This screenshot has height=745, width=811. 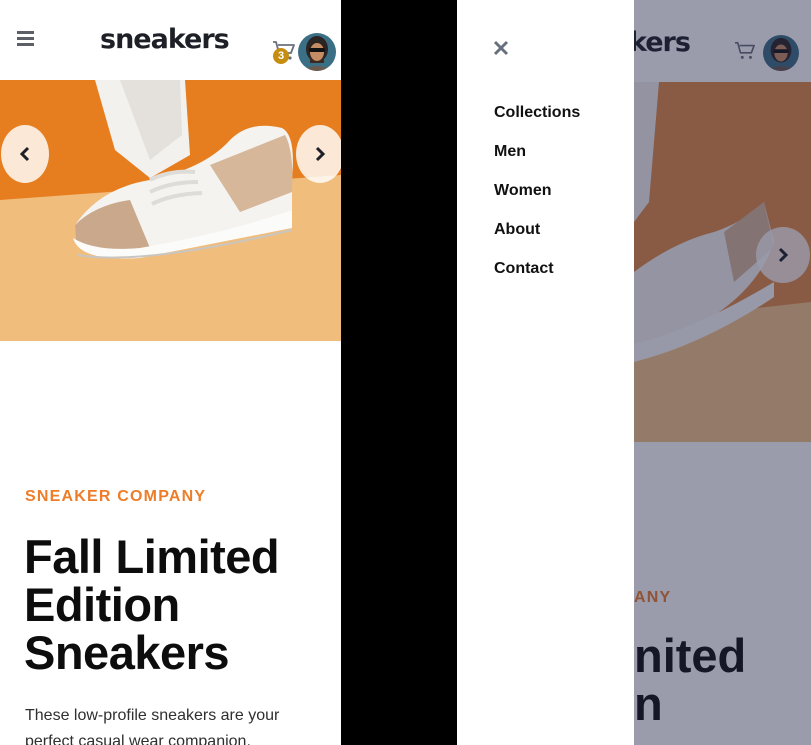 I want to click on product-title: Fall Limited Edition Sneakers, so click(x=174, y=605).